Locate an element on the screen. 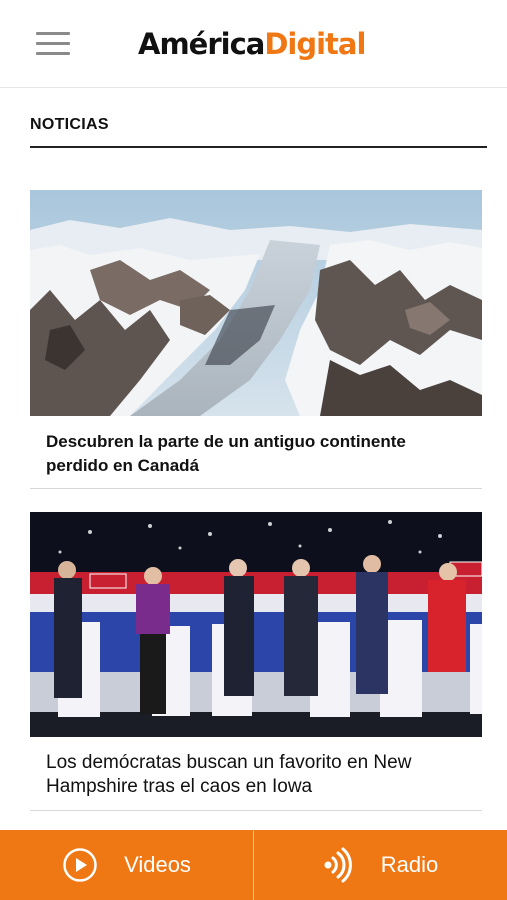 The width and height of the screenshot is (507, 900). videos-tab-button: Videos is located at coordinates (126, 865).